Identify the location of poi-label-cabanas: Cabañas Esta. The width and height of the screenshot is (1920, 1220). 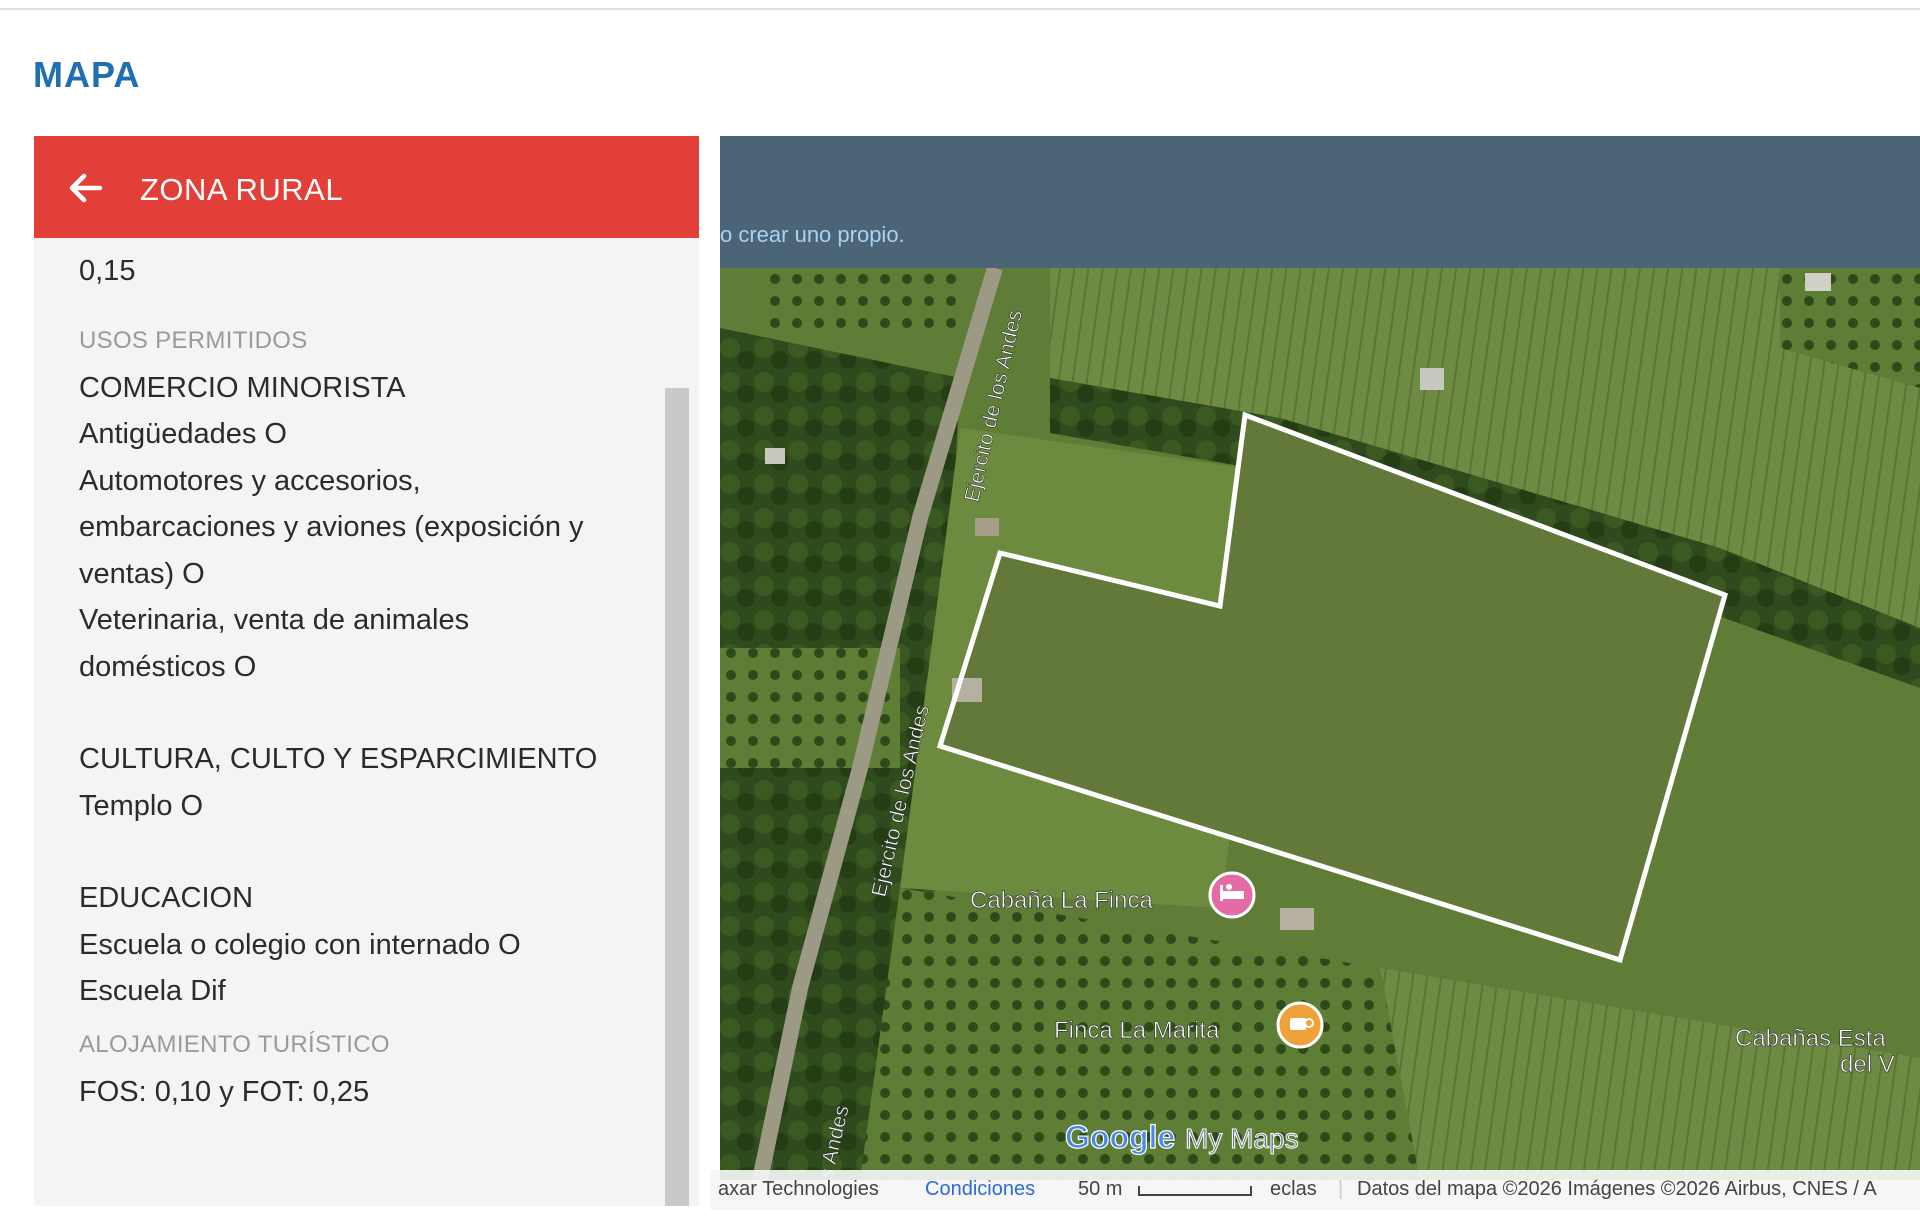
(1811, 1039).